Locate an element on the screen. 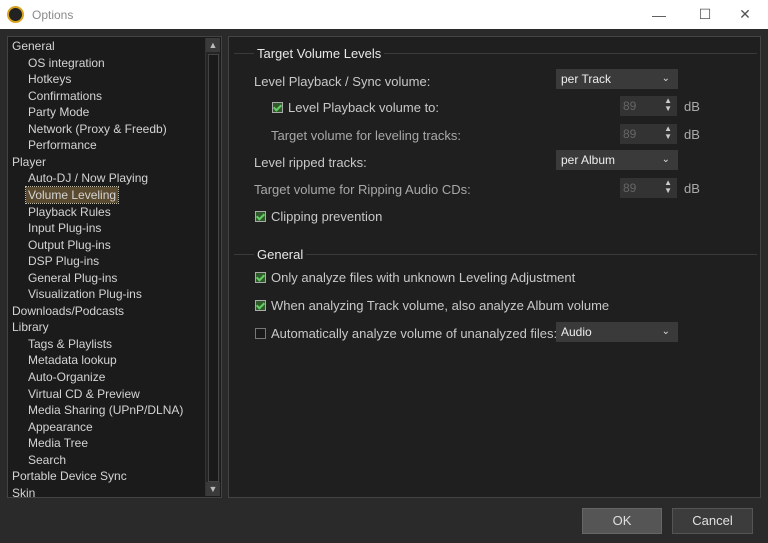  album-checkbox is located at coordinates (260, 305).